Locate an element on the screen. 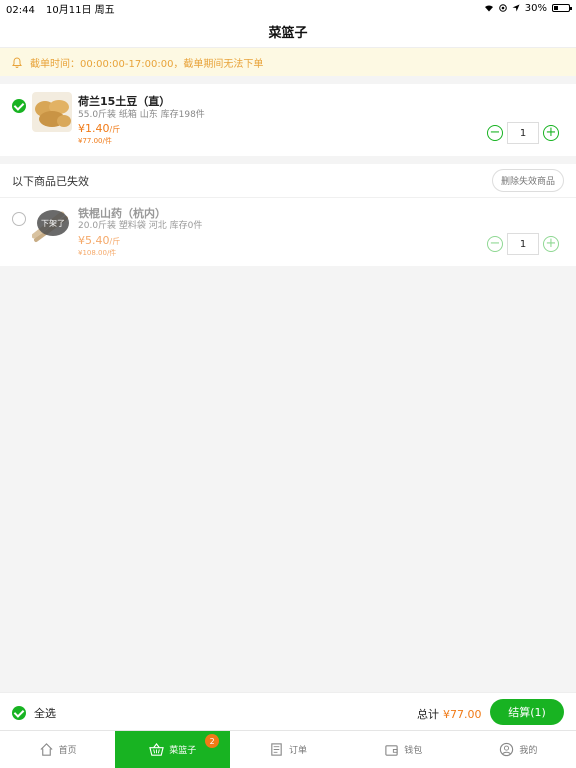  invalid-section-title: 以下商品已失效 is located at coordinates (50, 181).